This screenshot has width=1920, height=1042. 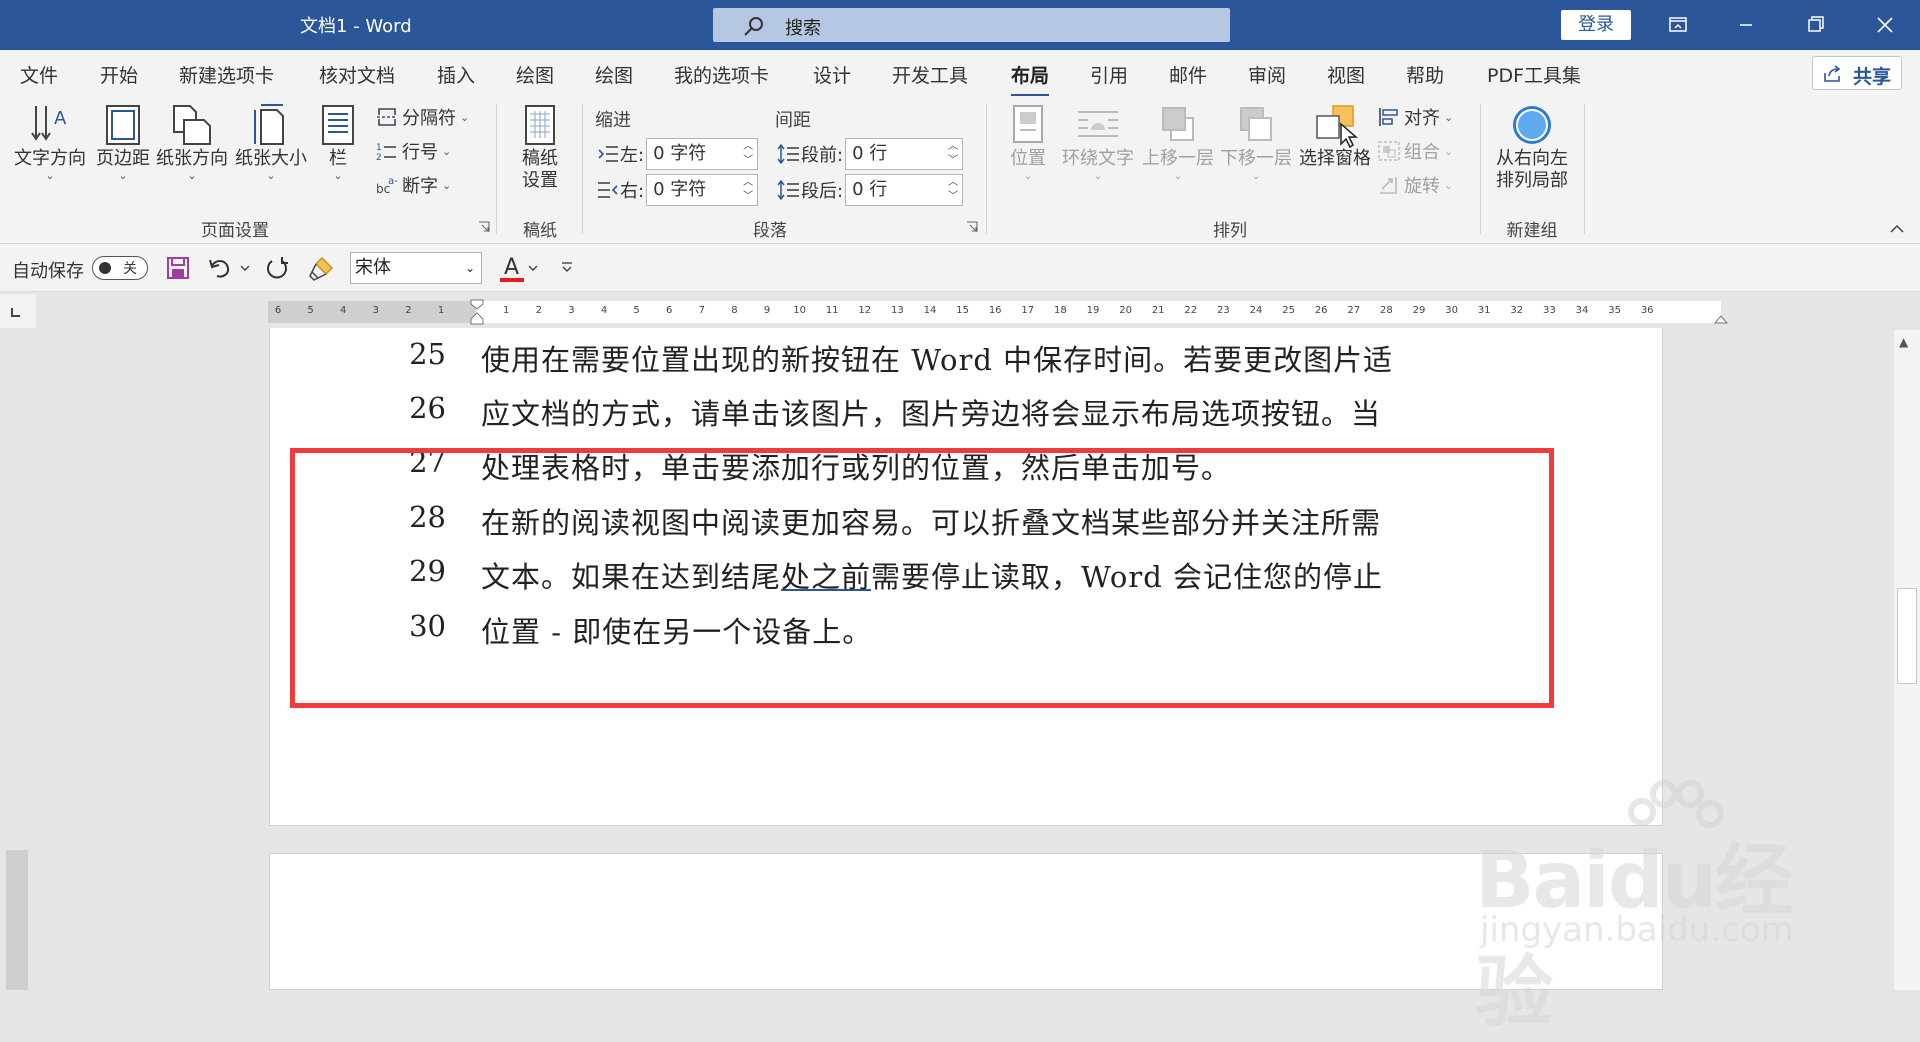 I want to click on send-backward-button: 下移一层 ⌄, so click(x=1256, y=142).